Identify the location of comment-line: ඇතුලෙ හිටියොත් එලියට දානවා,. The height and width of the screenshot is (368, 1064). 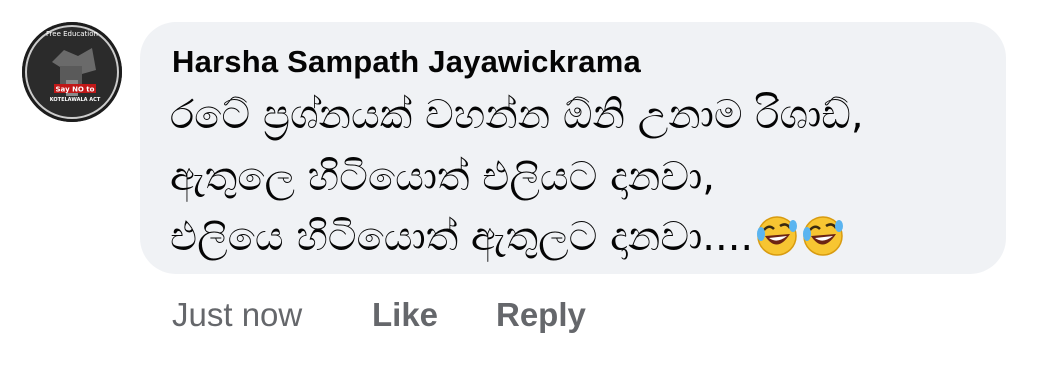
(442, 177).